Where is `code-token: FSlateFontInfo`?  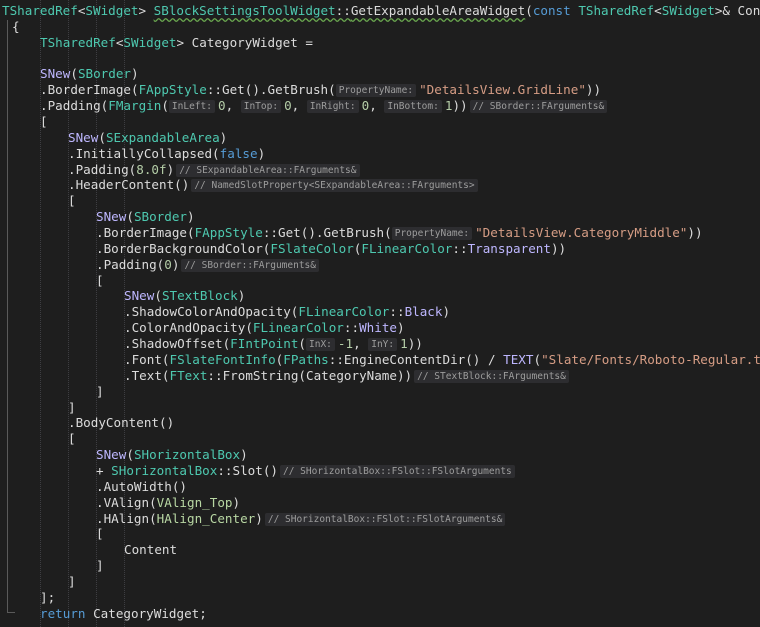 code-token: FSlateFontInfo is located at coordinates (222, 359).